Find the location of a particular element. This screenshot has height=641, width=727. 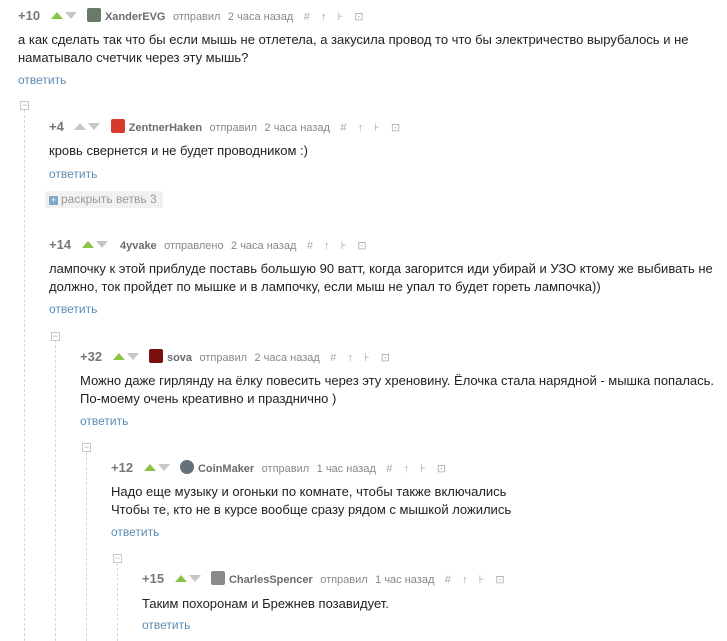

expand-branch-label: раскрыть ветвь 3 is located at coordinates (109, 199).